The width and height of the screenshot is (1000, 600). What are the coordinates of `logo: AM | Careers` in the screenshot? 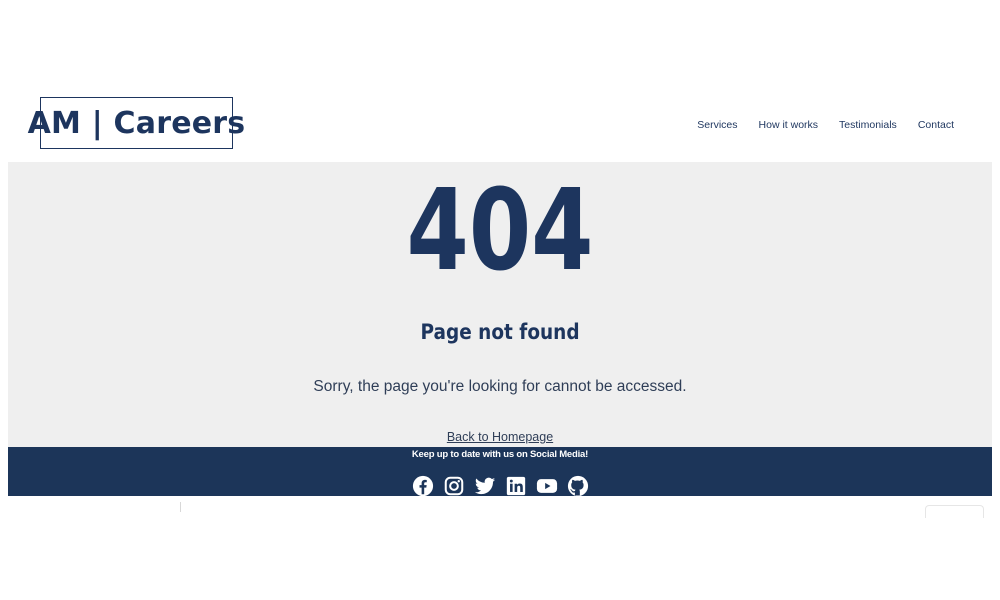 It's located at (136, 123).